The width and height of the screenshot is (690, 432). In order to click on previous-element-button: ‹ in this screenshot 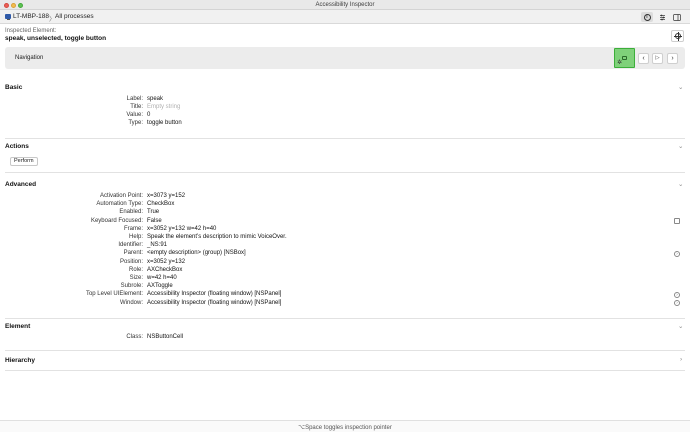, I will do `click(643, 58)`.